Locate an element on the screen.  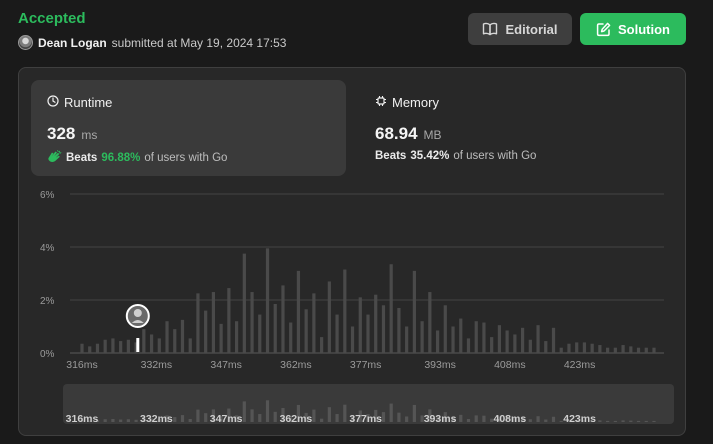
y-tick-label: 6% is located at coordinates (47, 195).